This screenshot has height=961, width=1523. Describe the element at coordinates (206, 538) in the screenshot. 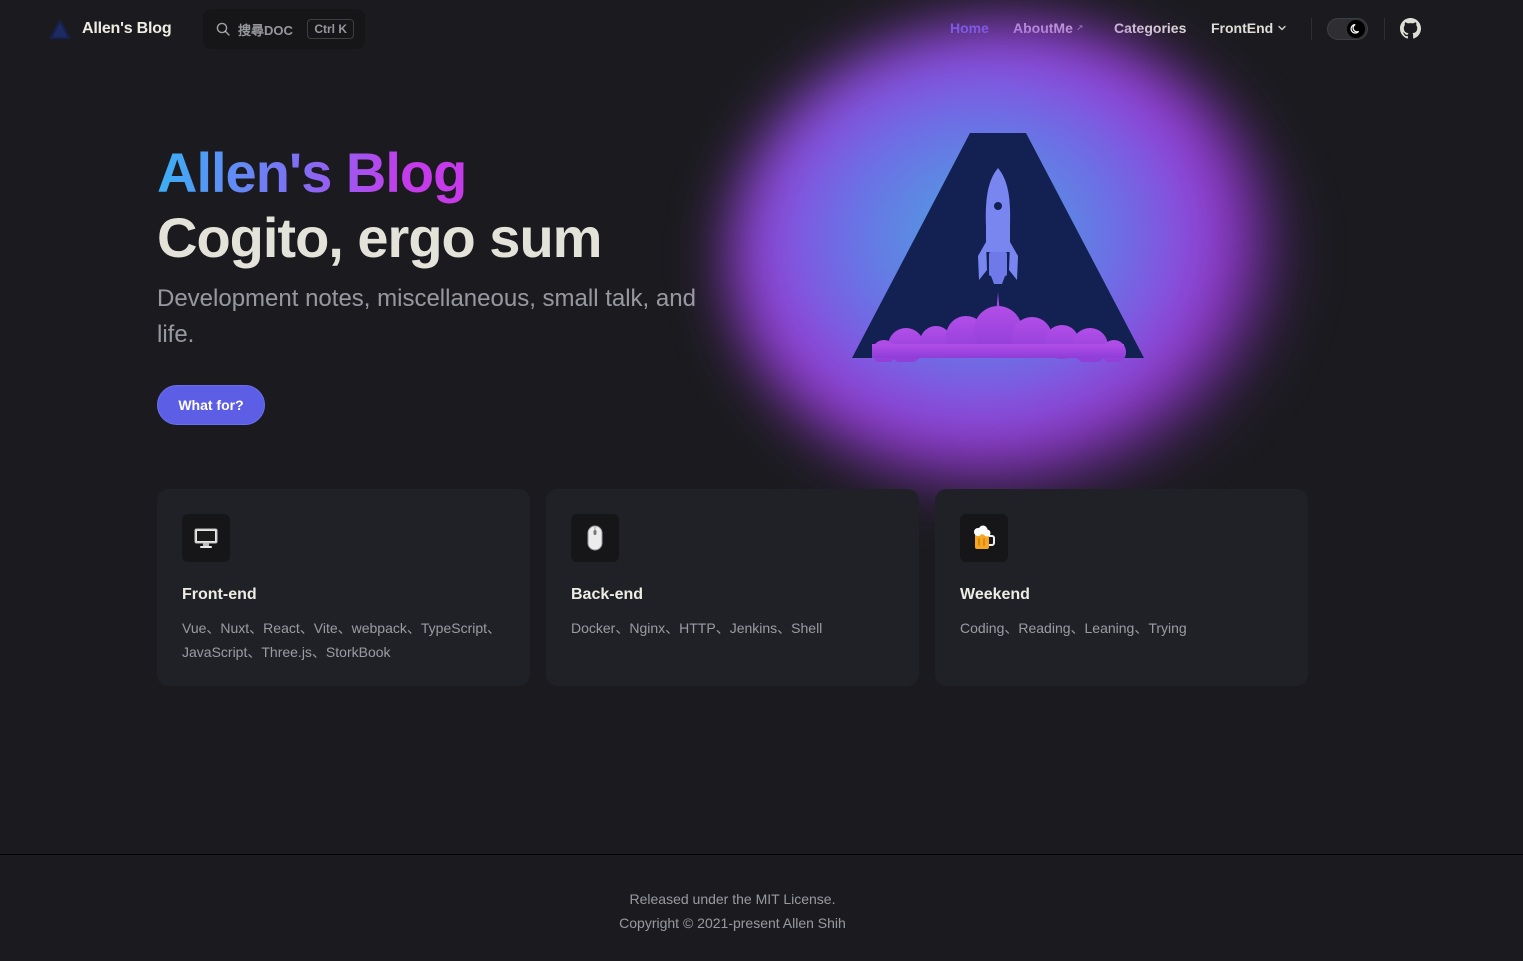

I see `monitor-icon` at that location.